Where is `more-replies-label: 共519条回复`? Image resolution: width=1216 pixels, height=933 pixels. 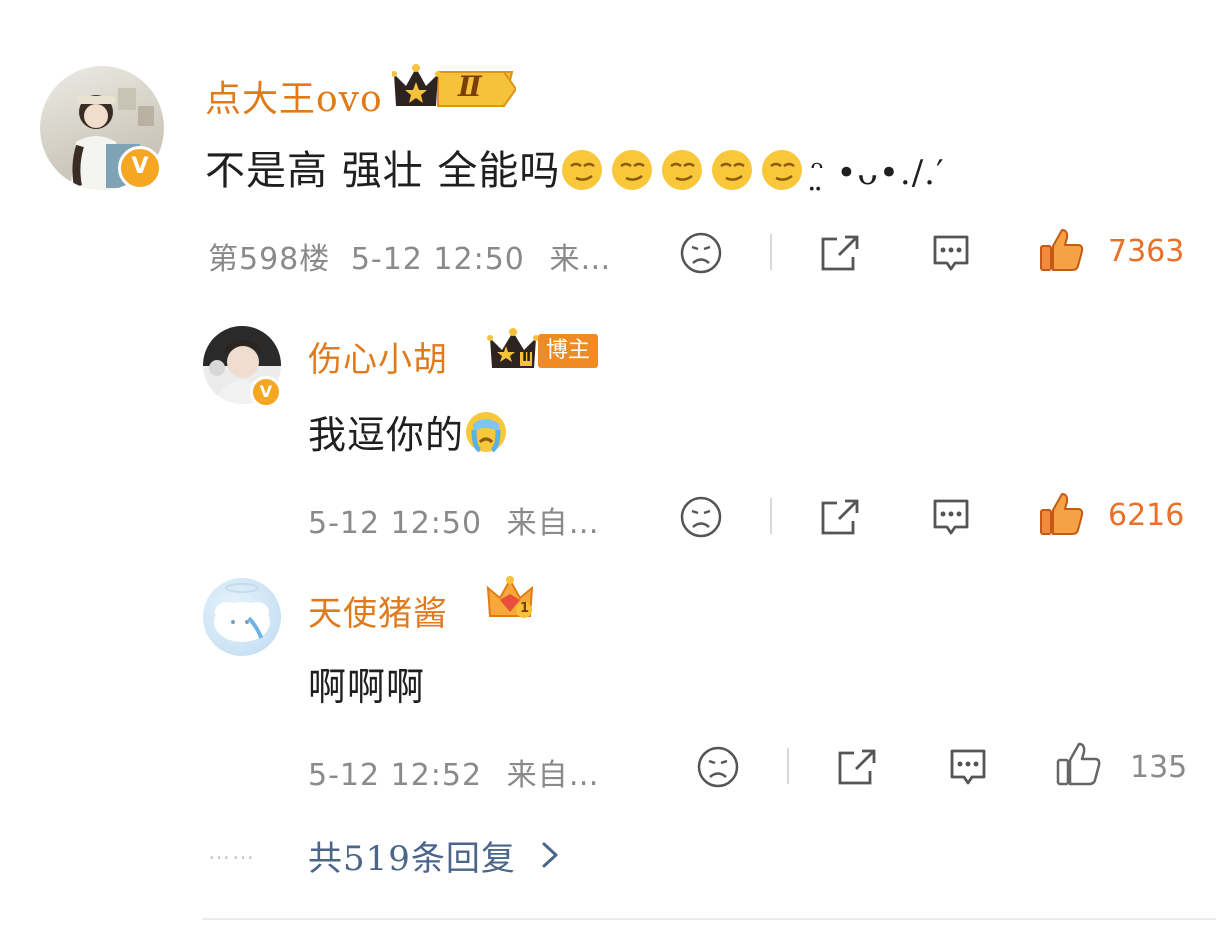
more-replies-label: 共519条回复 is located at coordinates (412, 858).